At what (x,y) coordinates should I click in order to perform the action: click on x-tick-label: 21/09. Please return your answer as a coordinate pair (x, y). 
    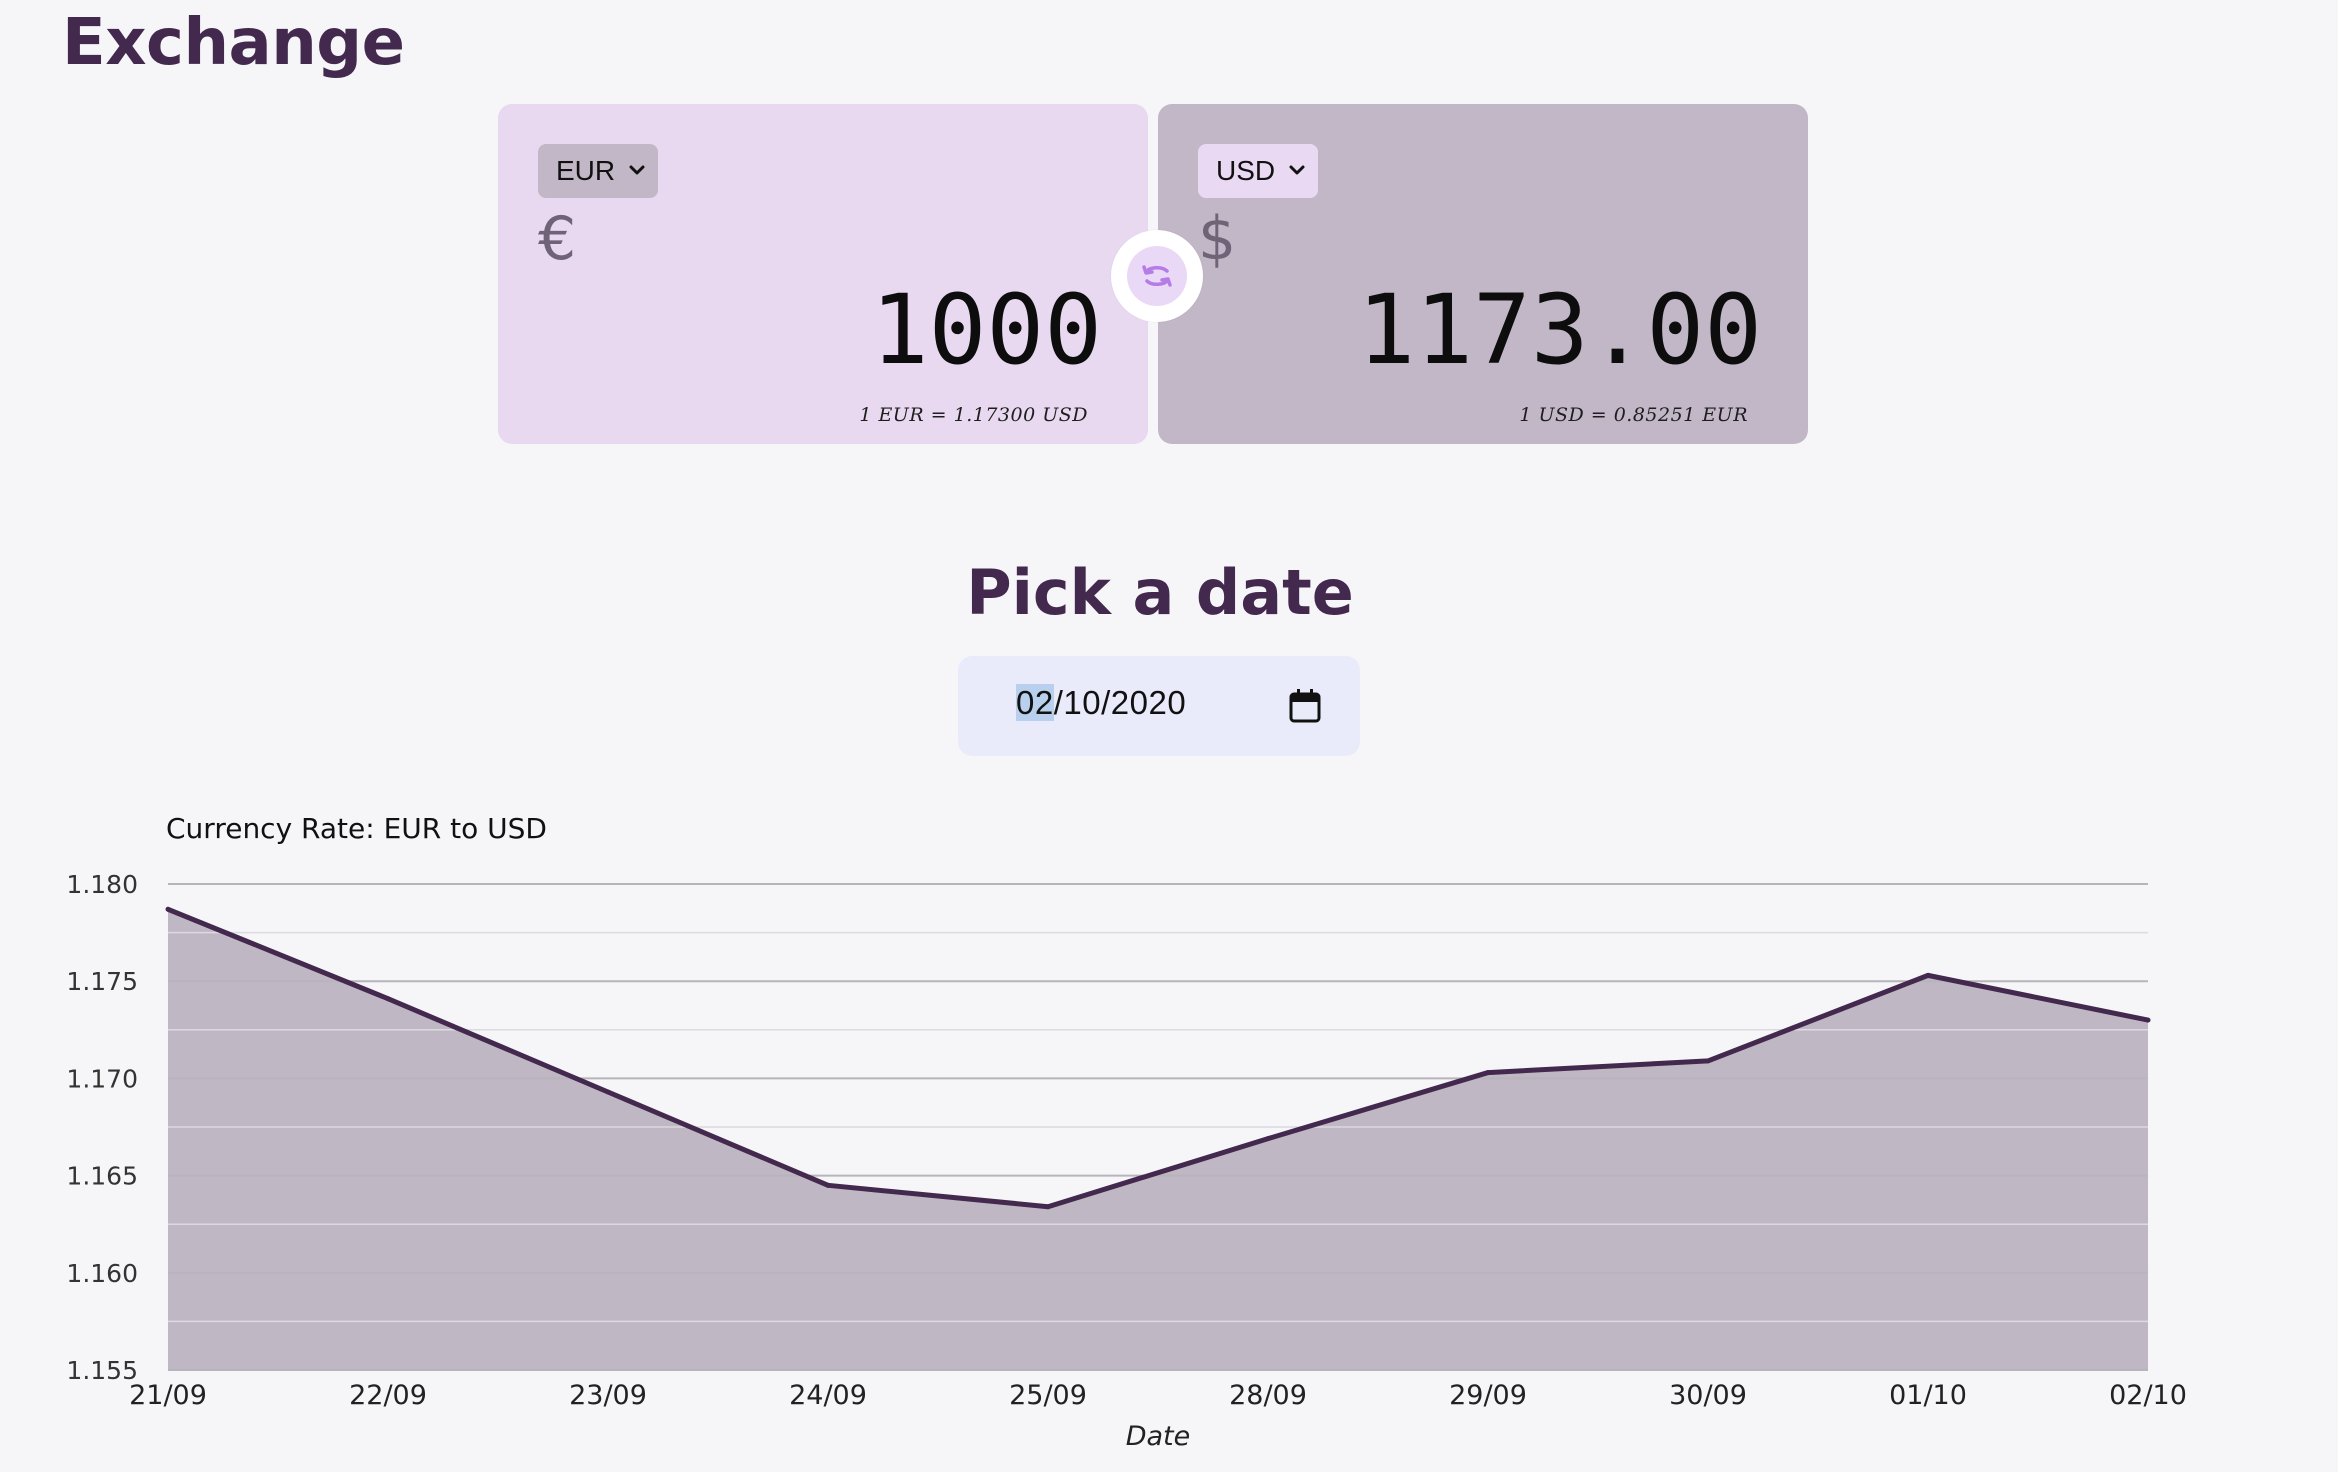
    Looking at the image, I should click on (168, 1395).